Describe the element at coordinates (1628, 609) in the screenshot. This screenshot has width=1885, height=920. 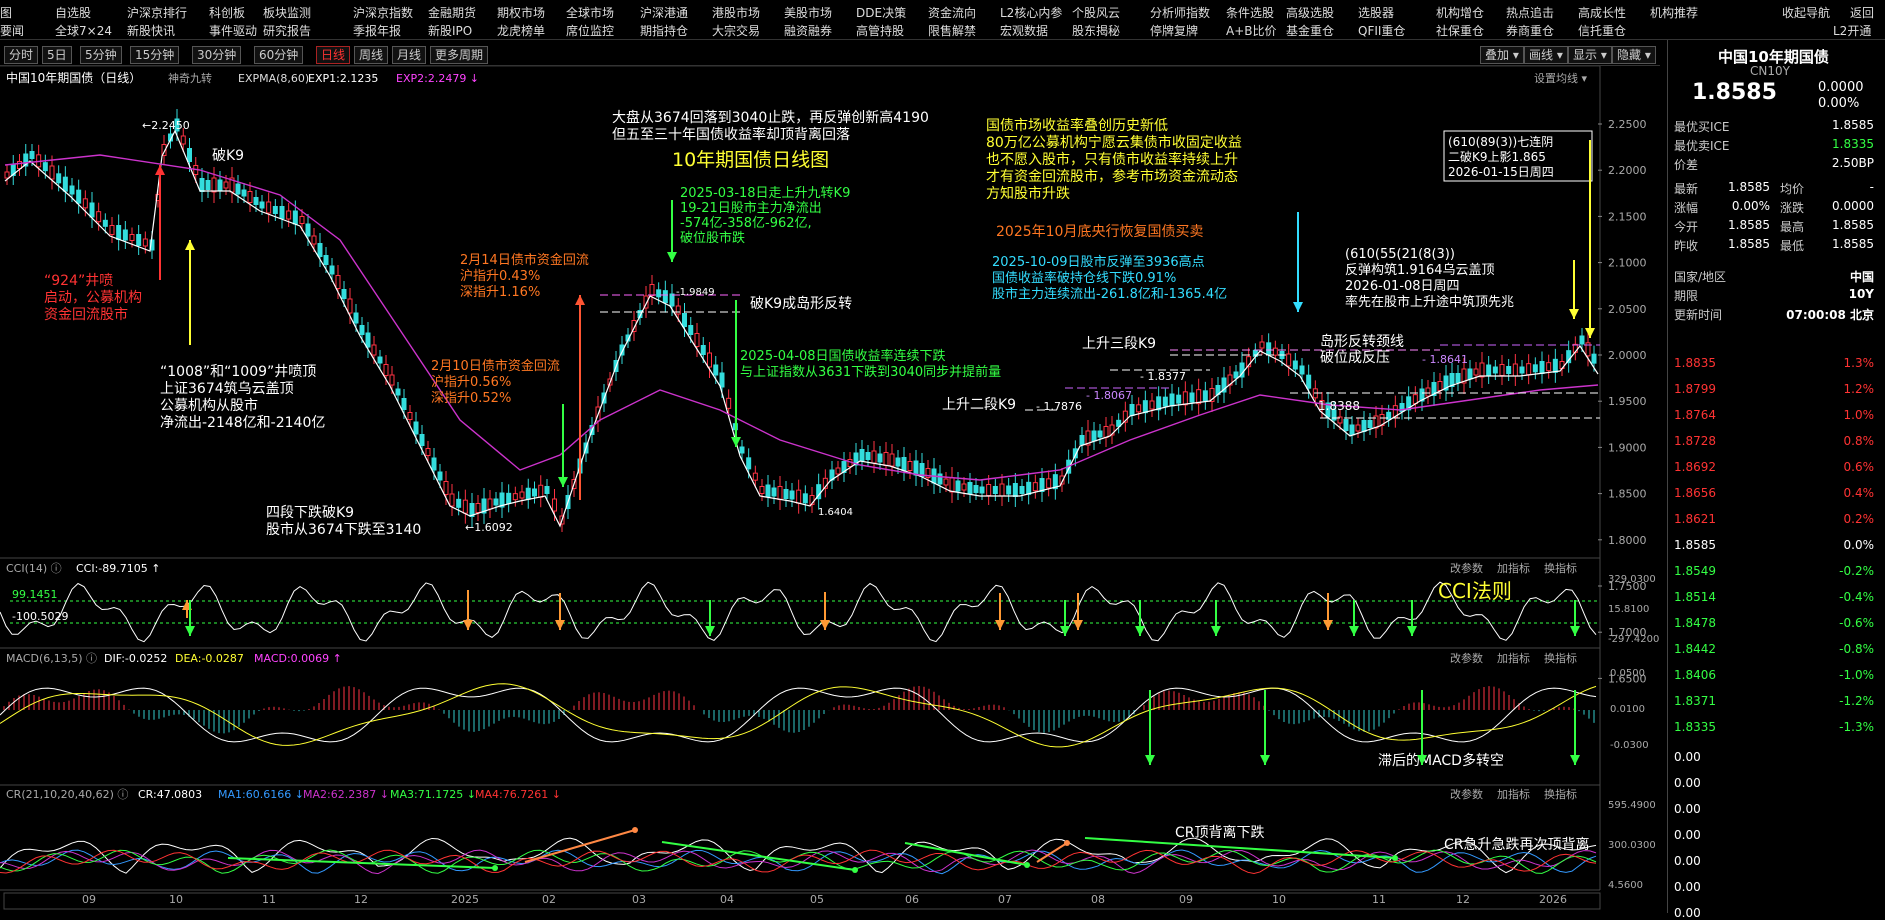
I see `y-tick: 15.8100` at that location.